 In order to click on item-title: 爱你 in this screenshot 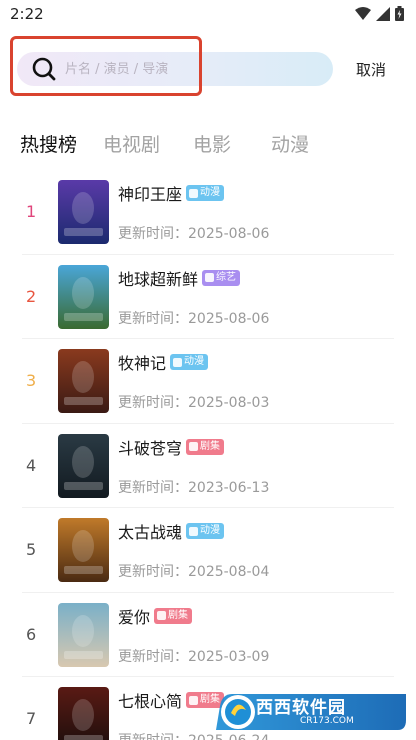, I will do `click(134, 616)`.